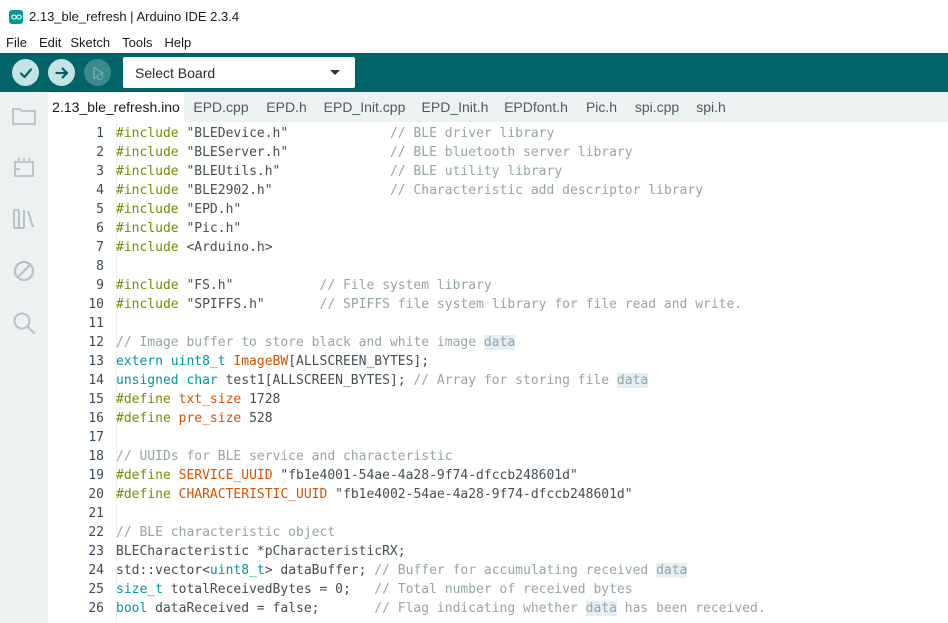 The image size is (948, 623). Describe the element at coordinates (480, 608) in the screenshot. I see `code-token: // Flag indicating whether` at that location.